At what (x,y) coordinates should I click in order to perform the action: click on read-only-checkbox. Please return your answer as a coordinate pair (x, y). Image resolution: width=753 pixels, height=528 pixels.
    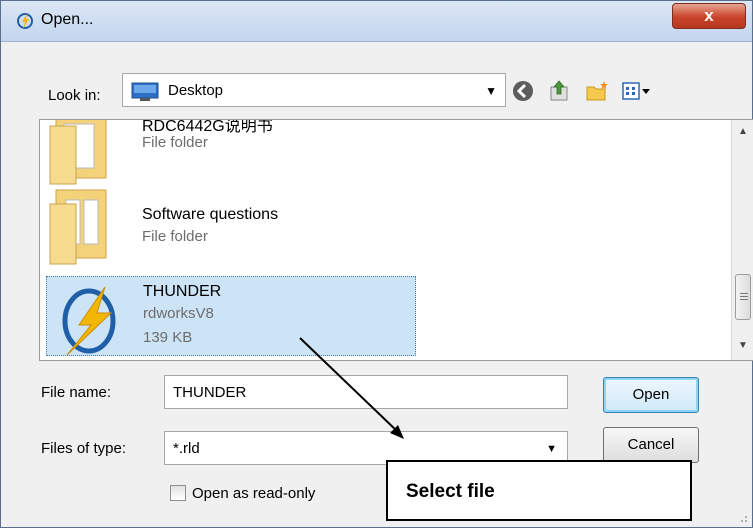
    Looking at the image, I should click on (178, 493).